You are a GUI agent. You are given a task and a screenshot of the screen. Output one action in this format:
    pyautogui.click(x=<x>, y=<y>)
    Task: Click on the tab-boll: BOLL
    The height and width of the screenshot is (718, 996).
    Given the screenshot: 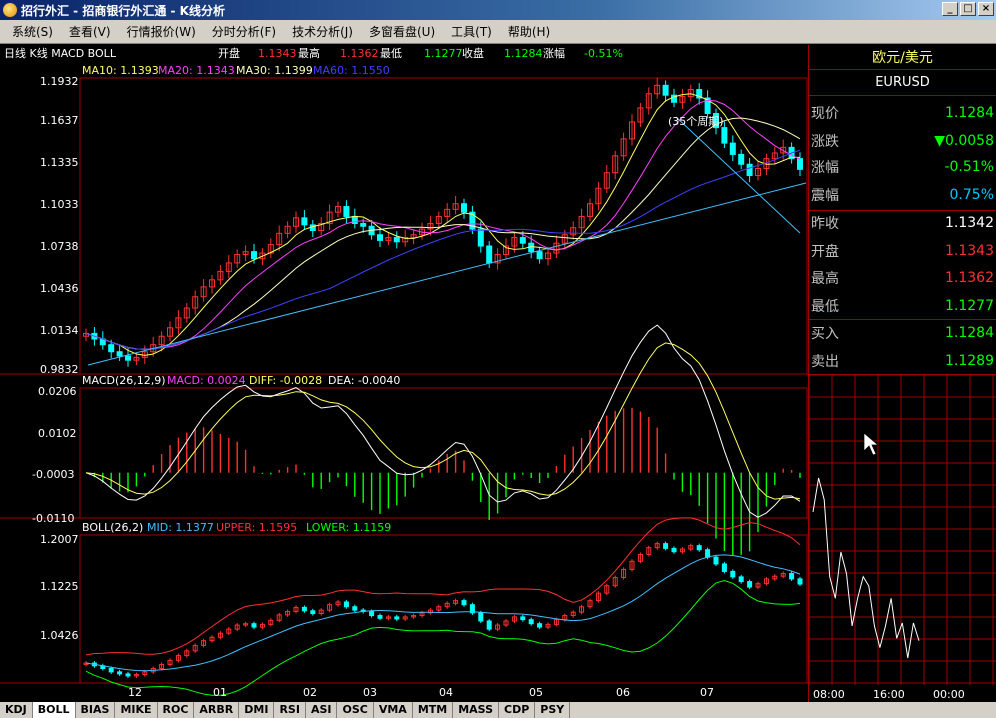 What is the action you would take?
    pyautogui.click(x=54, y=710)
    